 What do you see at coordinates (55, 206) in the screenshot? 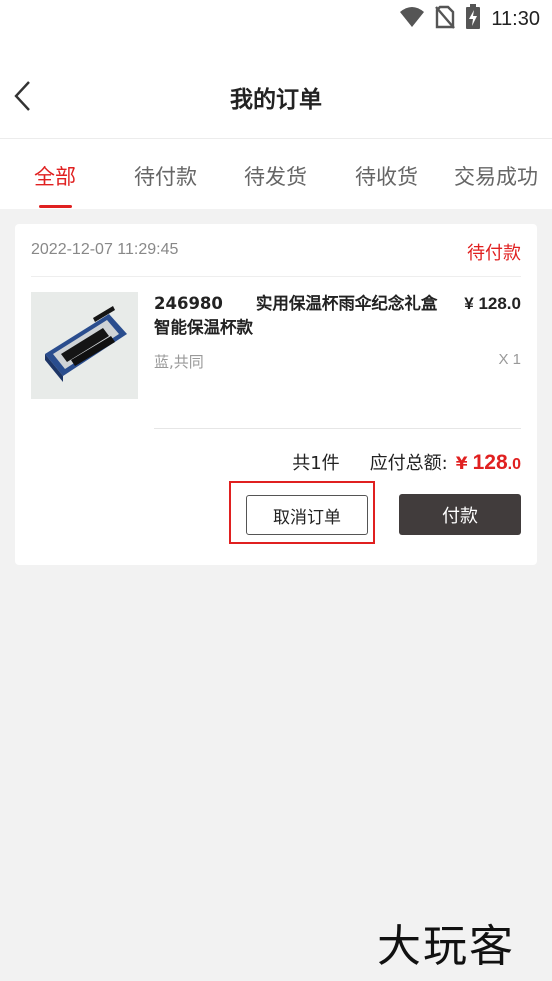
I see `active-tab-indicator` at bounding box center [55, 206].